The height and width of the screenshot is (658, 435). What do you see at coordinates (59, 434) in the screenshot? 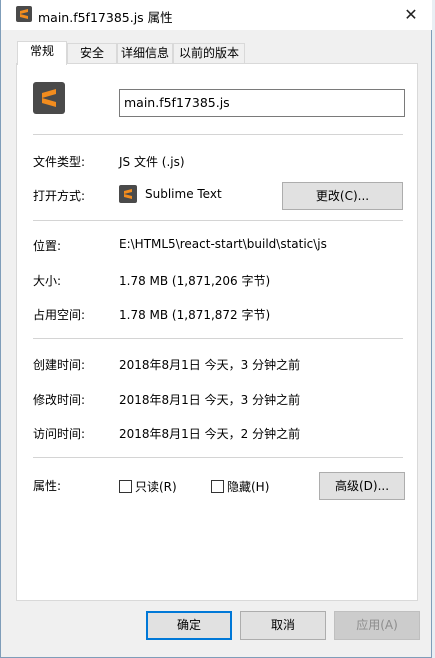
I see `accessed-label: 访问时间:` at bounding box center [59, 434].